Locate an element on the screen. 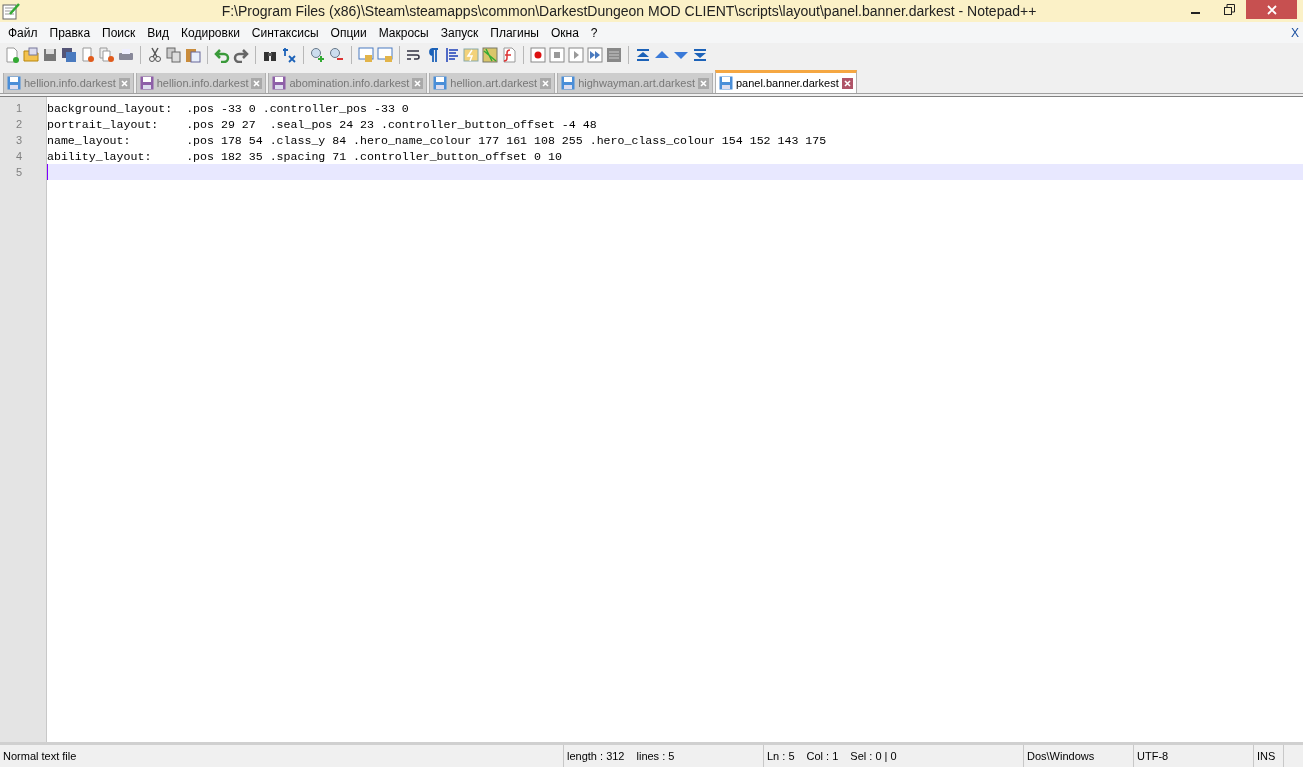  code-line: name_layout: .pos 178 54 .class_y 84 .hero_name_colour 177 161 108 255 .hero_class_colour 154 152 143 175 is located at coordinates (437, 140).